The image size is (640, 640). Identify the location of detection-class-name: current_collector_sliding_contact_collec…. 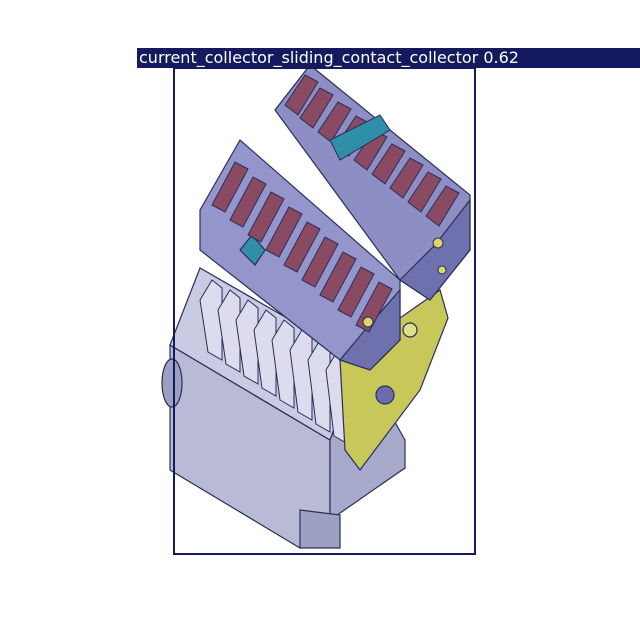
(309, 57).